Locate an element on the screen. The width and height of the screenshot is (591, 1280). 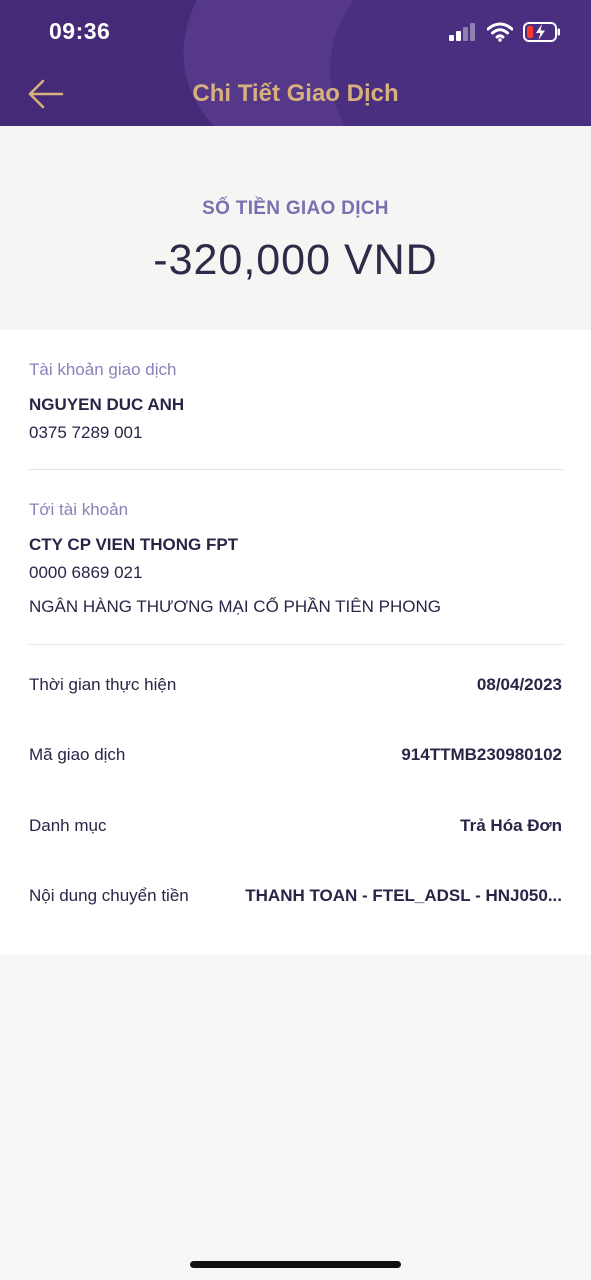
to-account-number: 0000 6869 021 is located at coordinates (86, 572).